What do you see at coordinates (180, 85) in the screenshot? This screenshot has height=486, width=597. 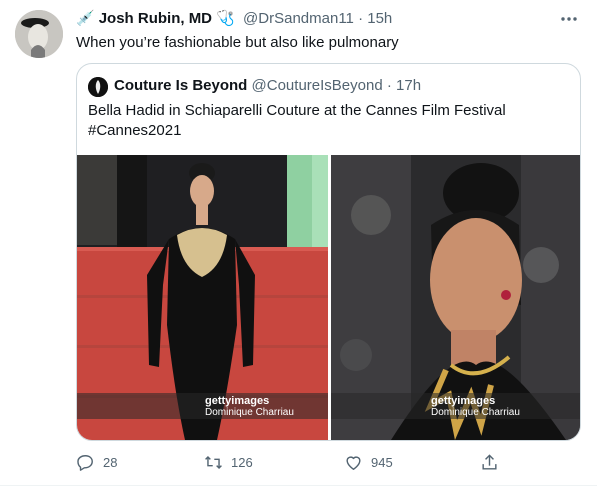 I see `quoted-author-name: Couture Is Beyond` at bounding box center [180, 85].